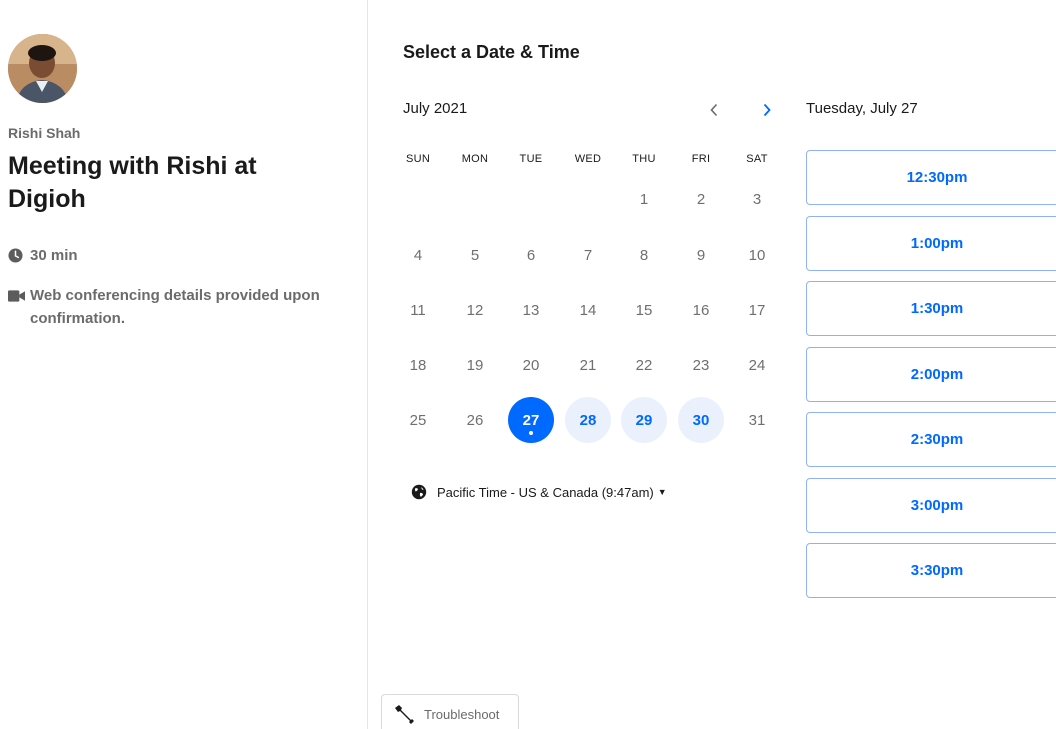 The width and height of the screenshot is (1056, 729). I want to click on calendar-day-6: 6, so click(531, 255).